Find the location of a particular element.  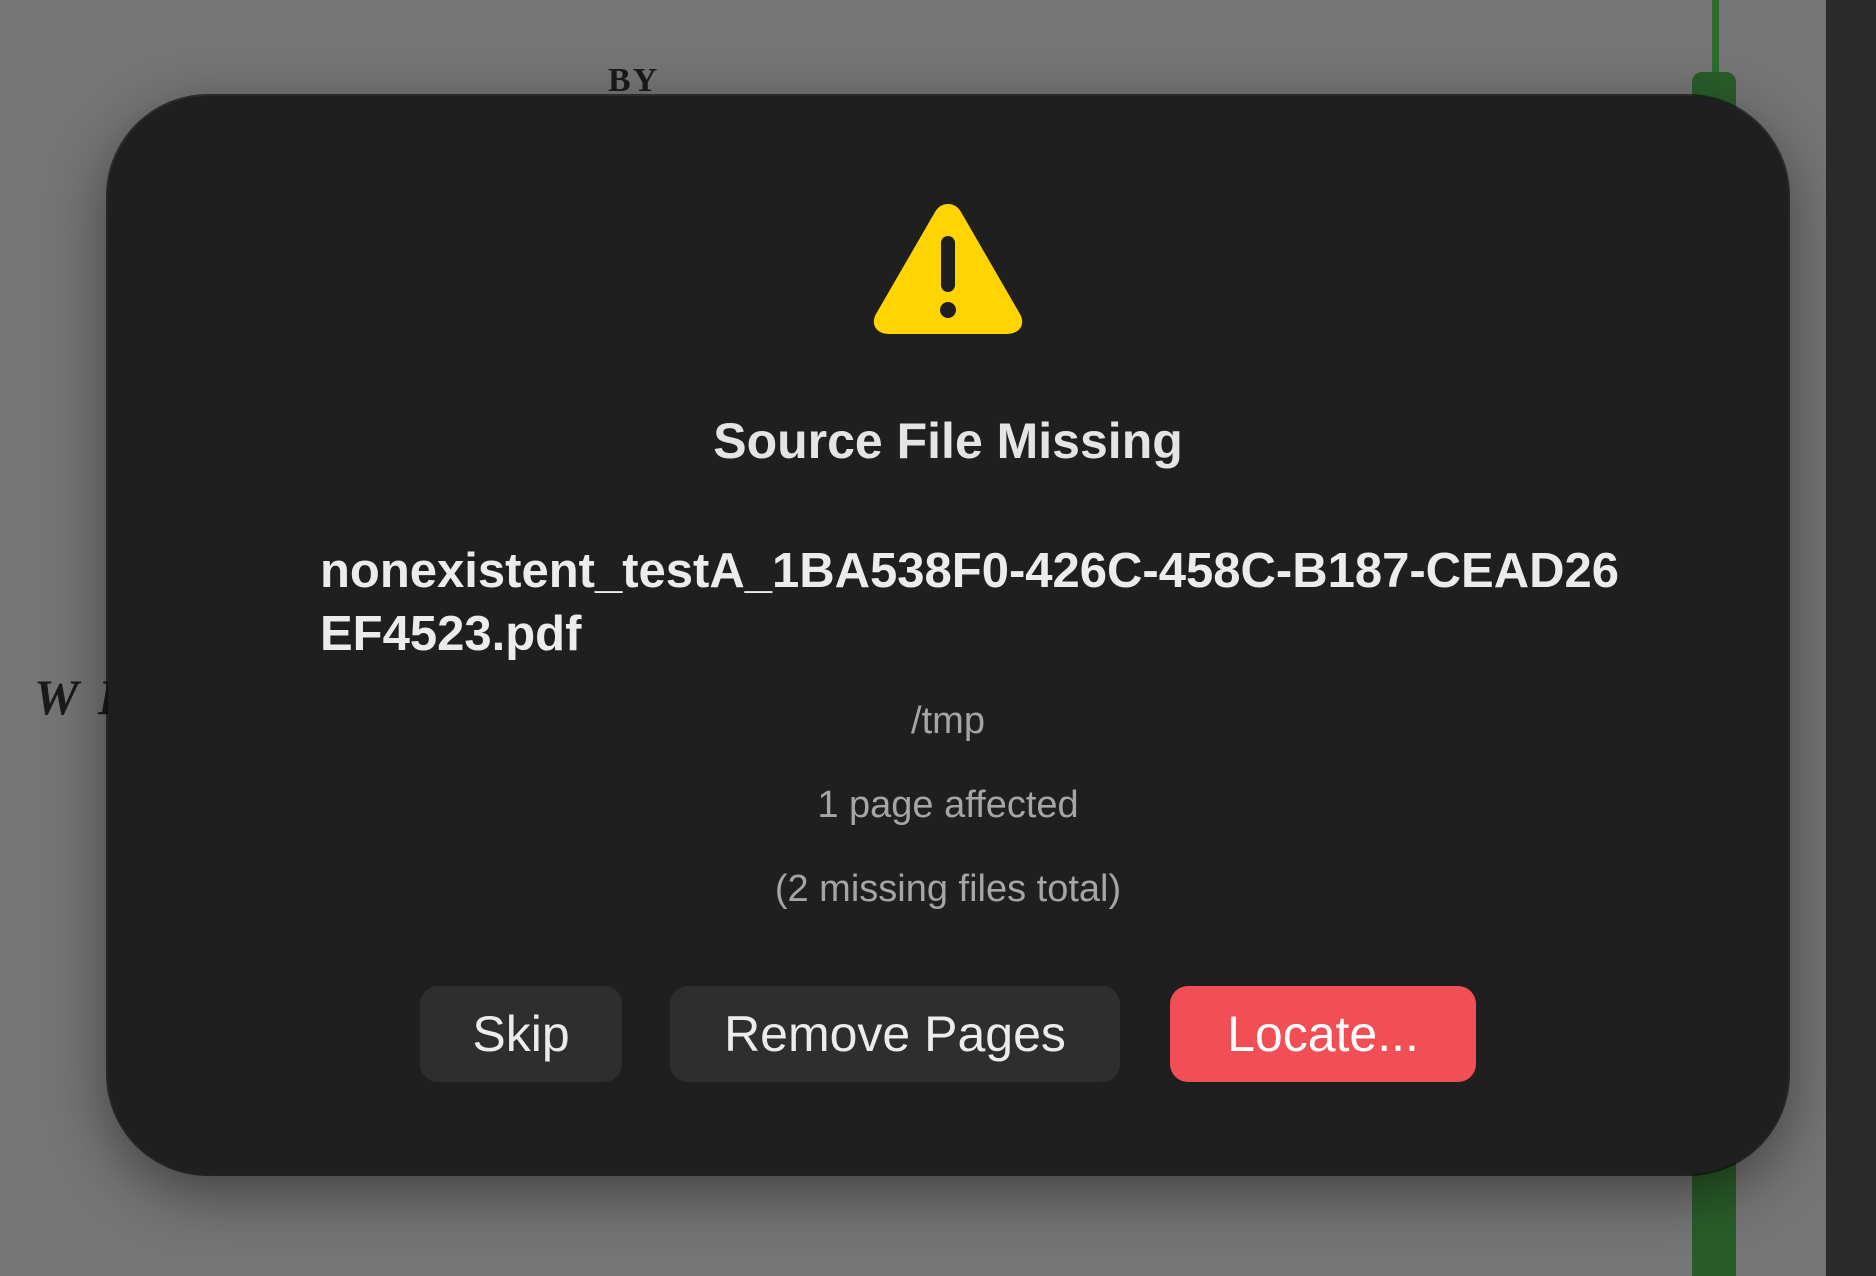

total-missing-text: (2 missing files total) is located at coordinates (948, 889).